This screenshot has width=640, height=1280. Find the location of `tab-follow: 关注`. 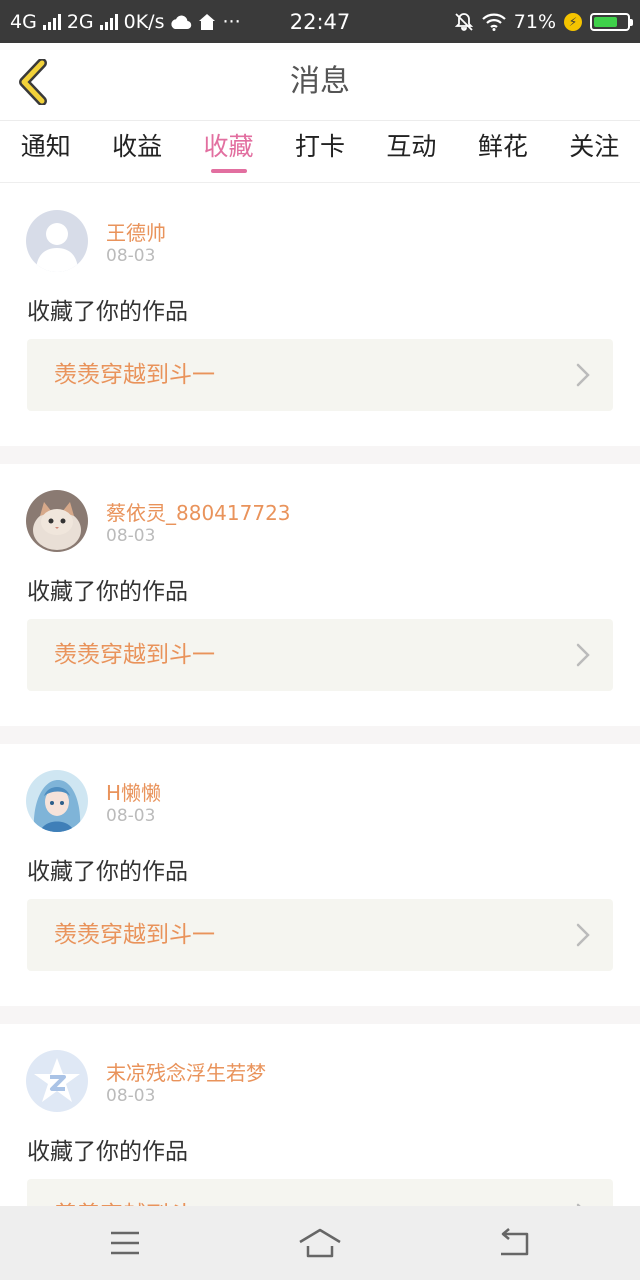

tab-follow: 关注 is located at coordinates (594, 151).